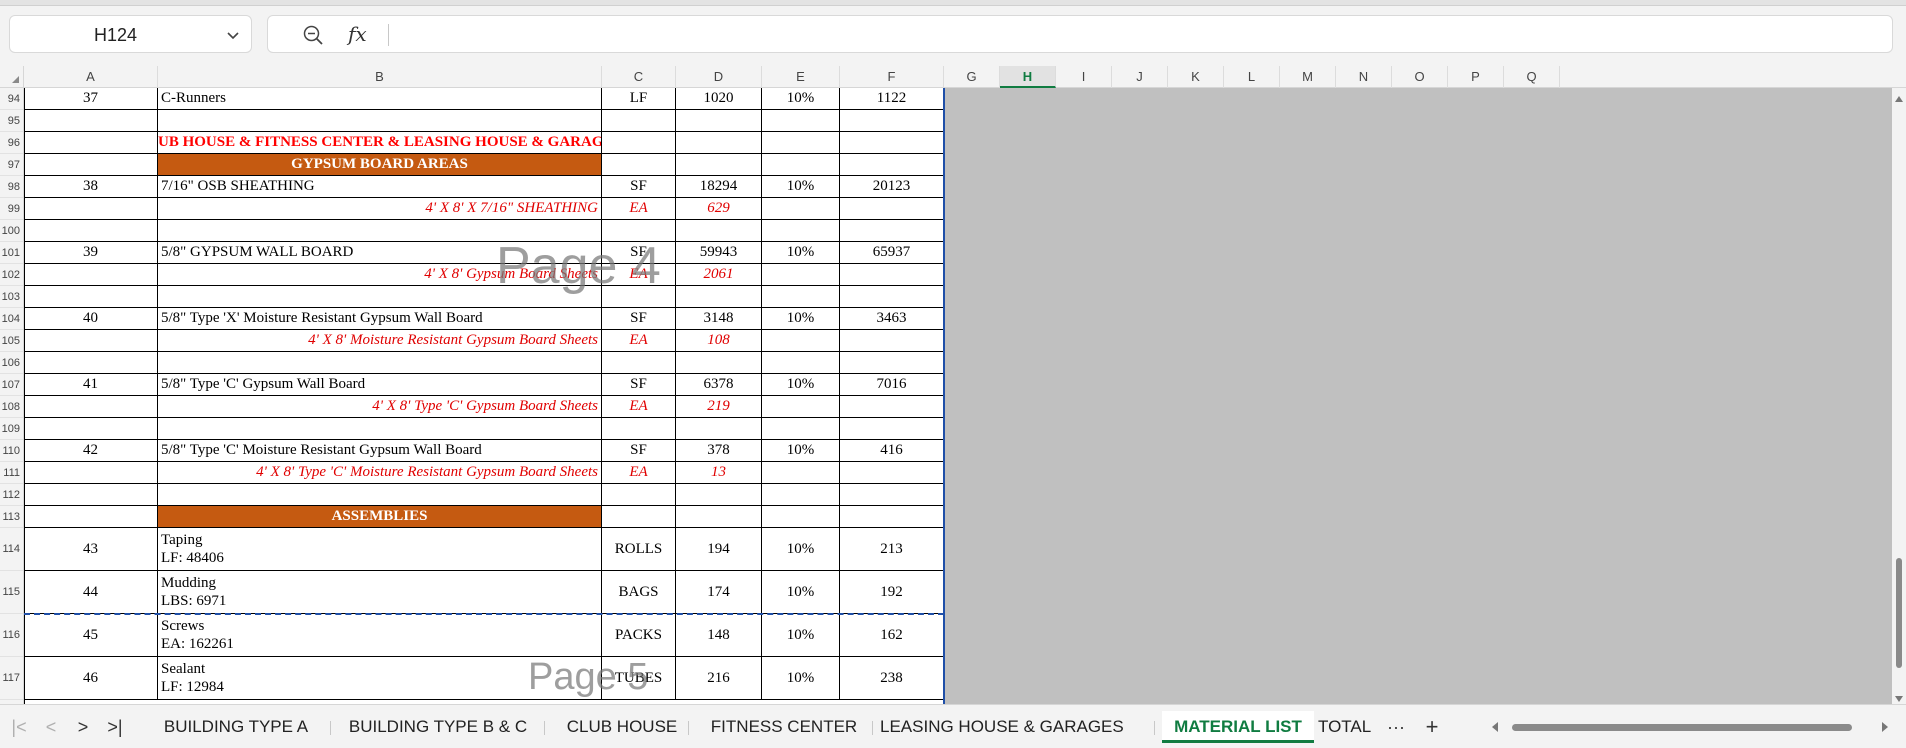 Image resolution: width=1906 pixels, height=748 pixels. Describe the element at coordinates (91, 592) in the screenshot. I see `cell-a: 44` at that location.